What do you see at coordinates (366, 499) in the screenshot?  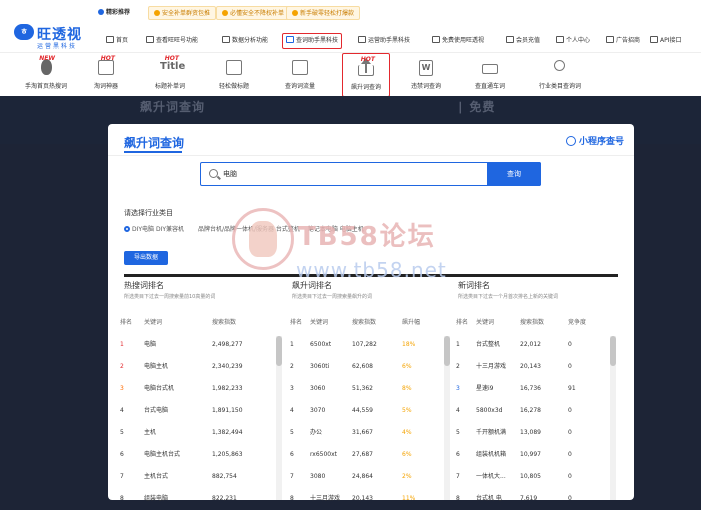 I see `table-row: 8 十三月游戏 20,143 11%` at bounding box center [366, 499].